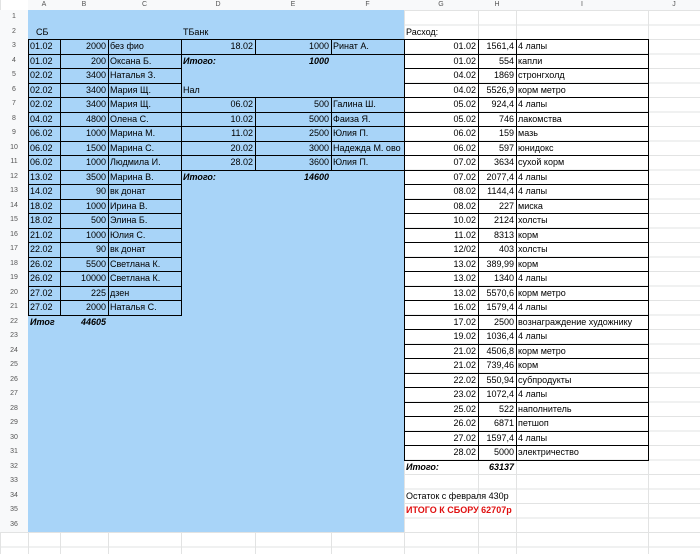  What do you see at coordinates (497, 278) in the screenshot?
I see `expense-amount: 1340` at bounding box center [497, 278].